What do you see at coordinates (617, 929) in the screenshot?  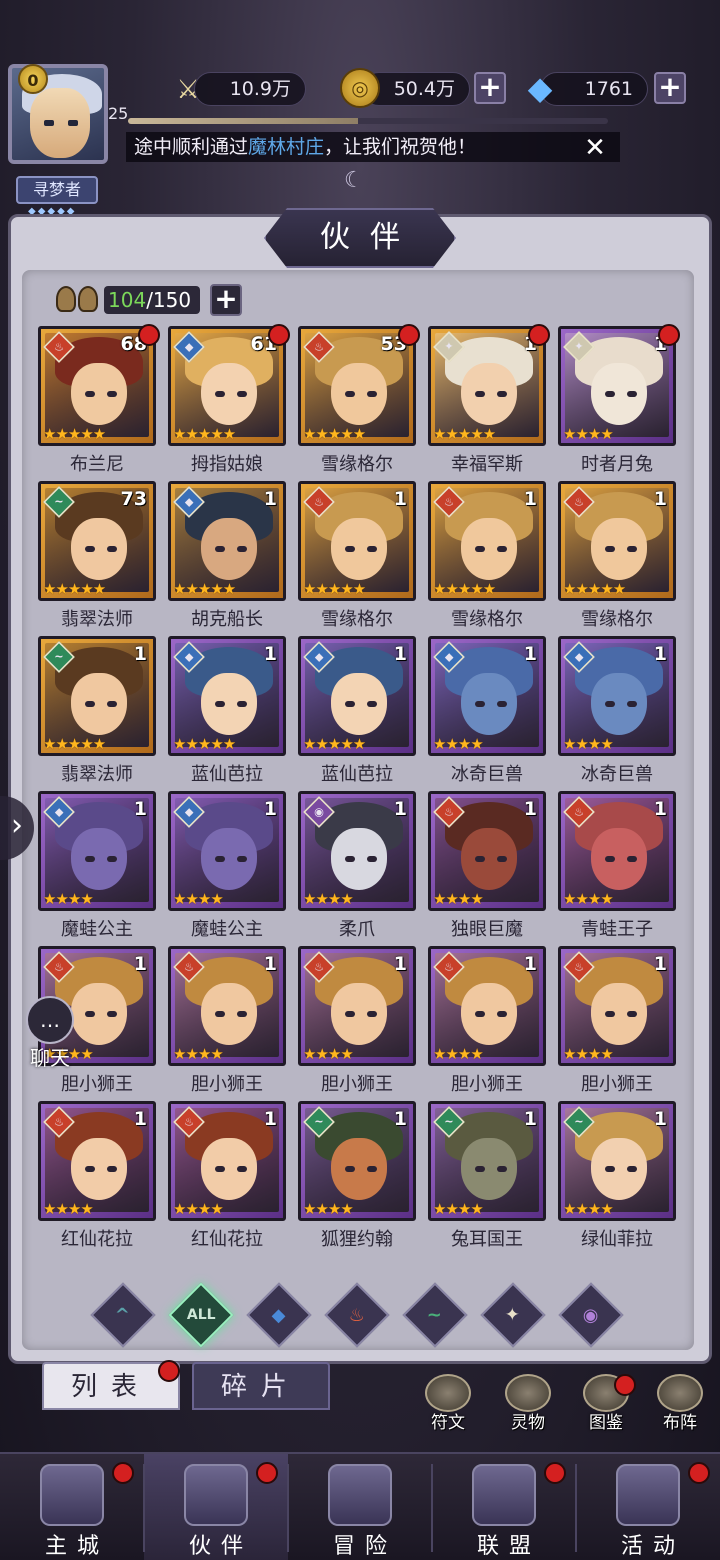 I see `partner-name: 青蛙王子` at bounding box center [617, 929].